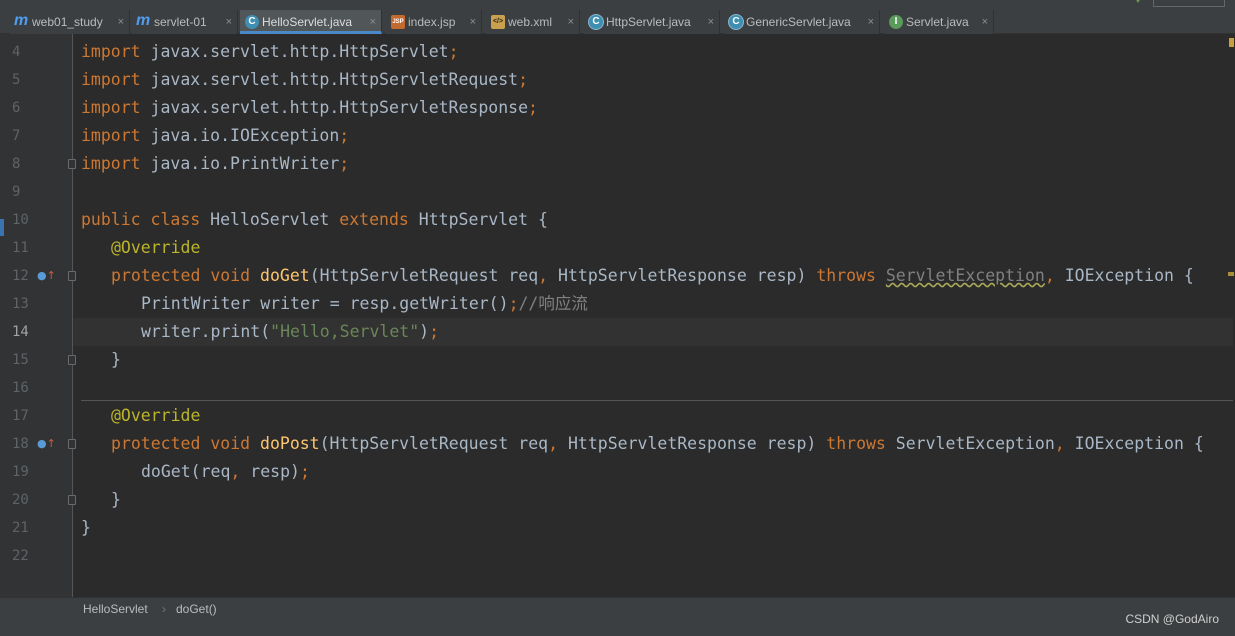 The height and width of the screenshot is (636, 1235). I want to click on method-name: doPost, so click(290, 443).